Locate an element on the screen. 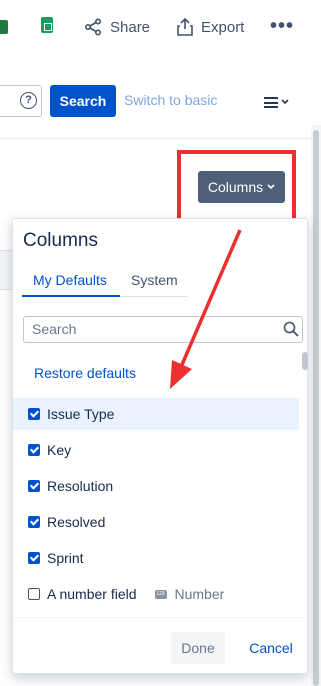 This screenshot has width=321, height=686. column-search-field is located at coordinates (163, 329).